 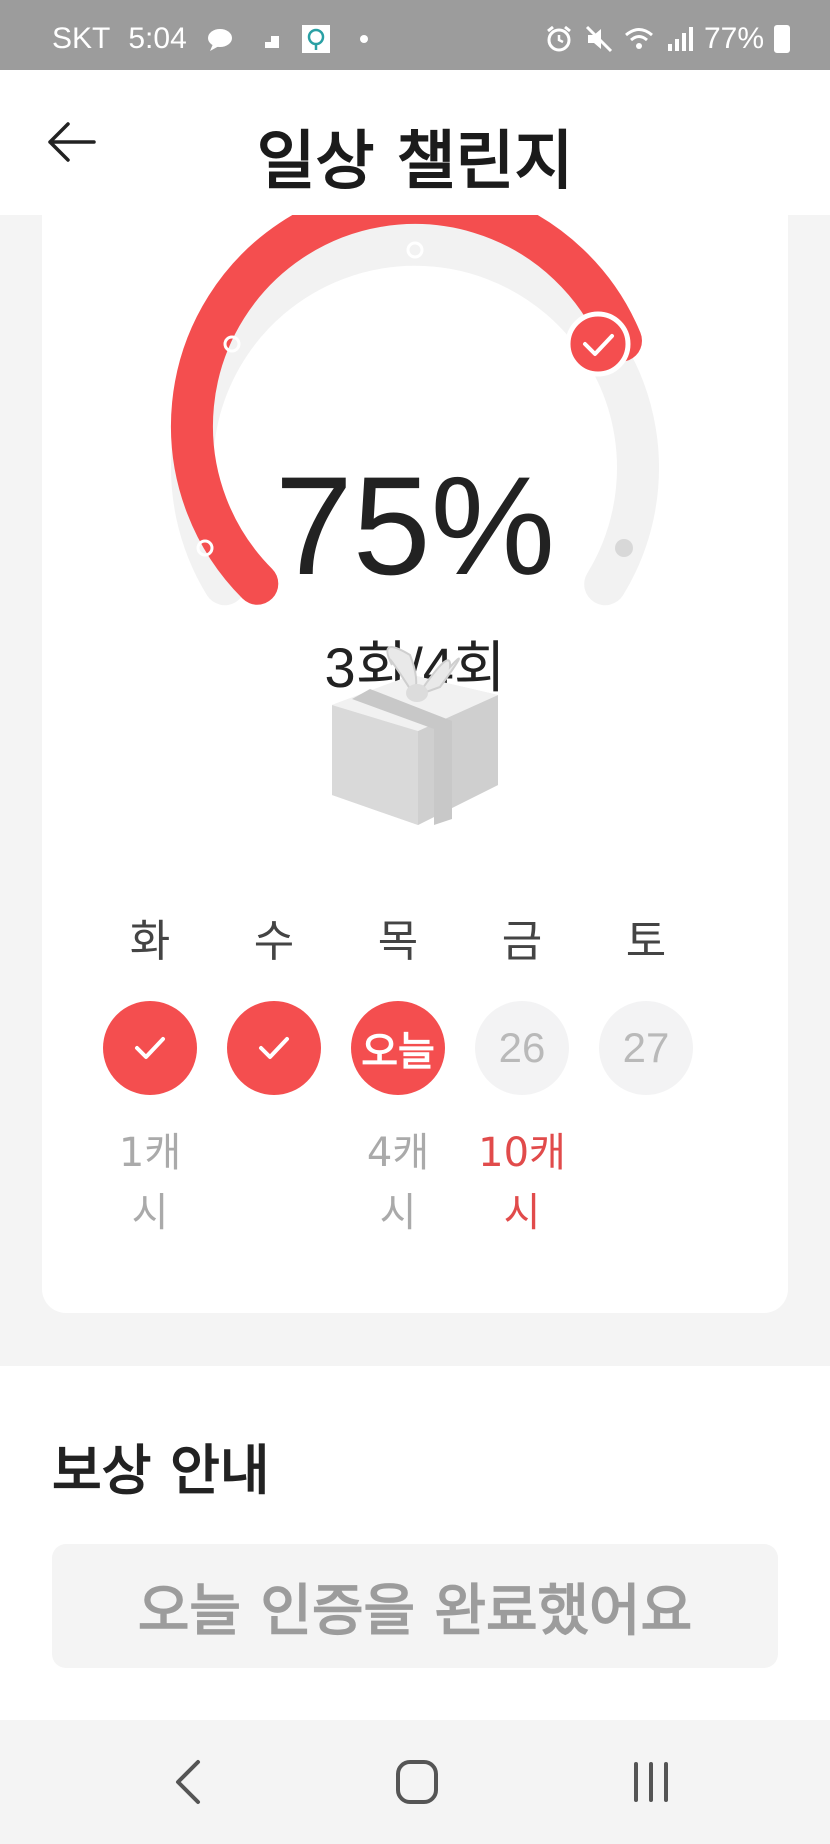 I want to click on alarm-icon, so click(x=559, y=38).